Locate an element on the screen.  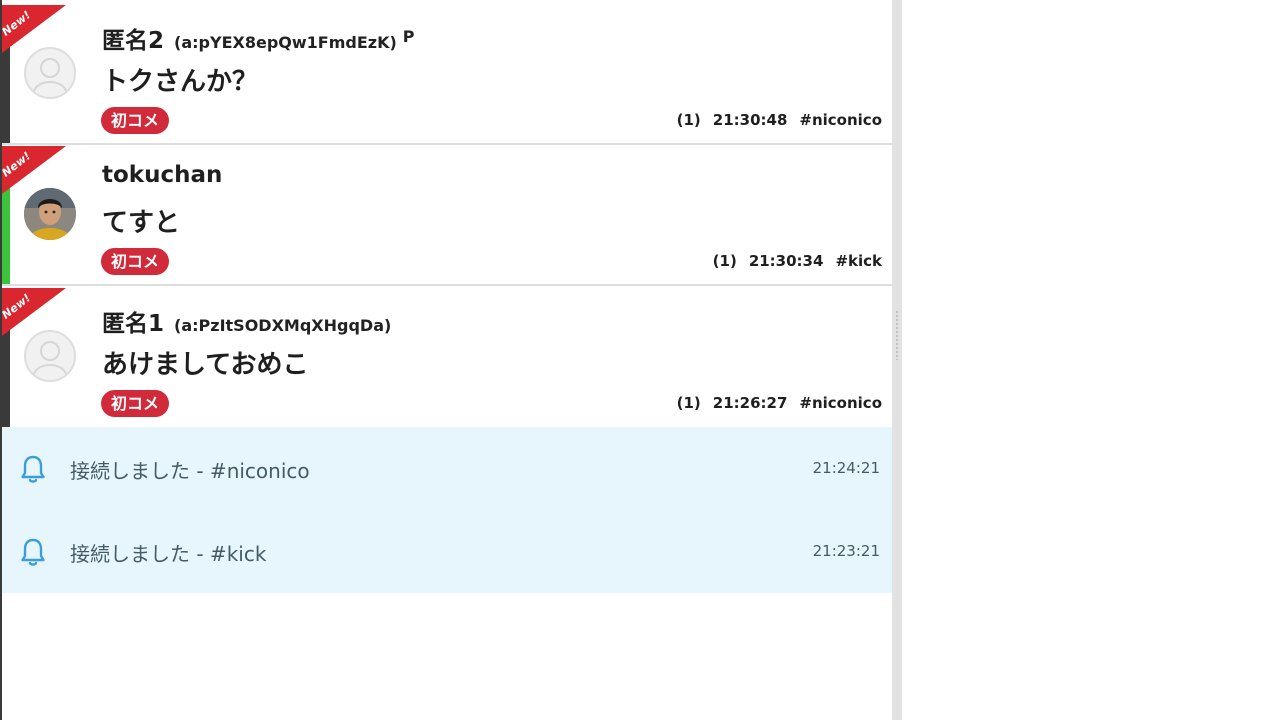
comment-time: 21:30:48 is located at coordinates (750, 120).